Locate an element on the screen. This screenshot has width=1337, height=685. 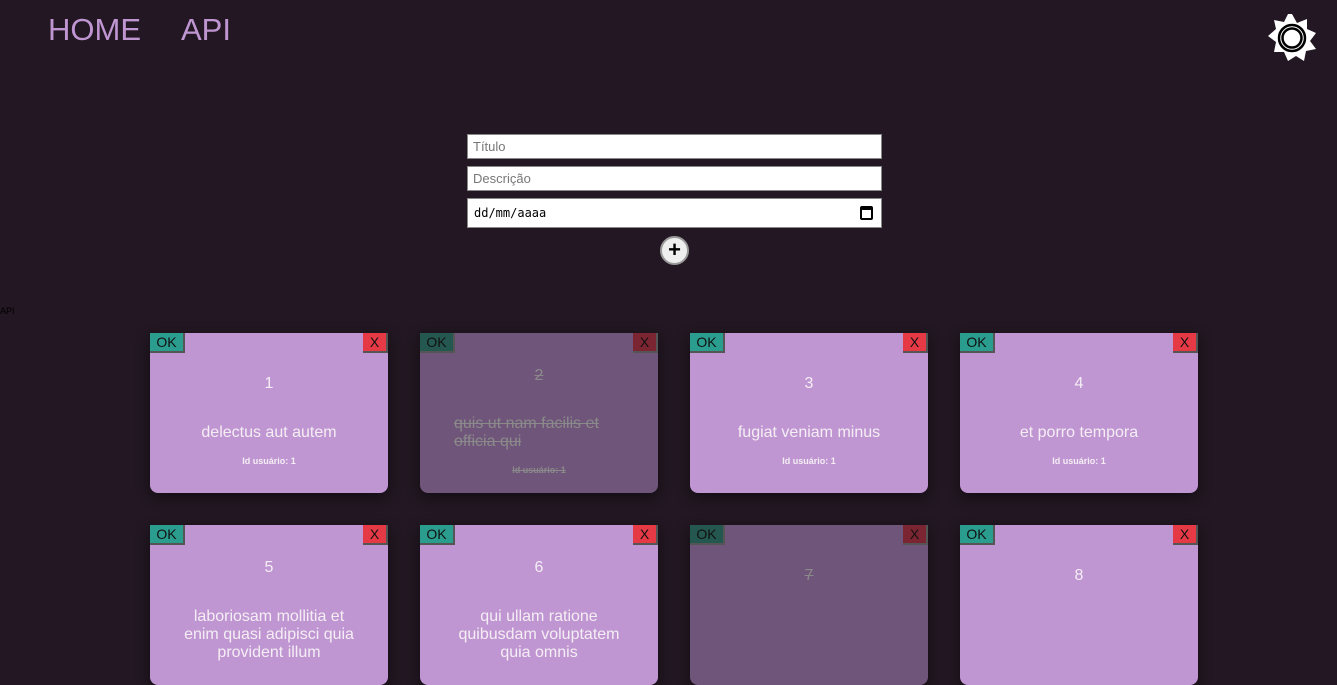
todo-title: quis ut nam facilis et officia qui is located at coordinates (526, 432).